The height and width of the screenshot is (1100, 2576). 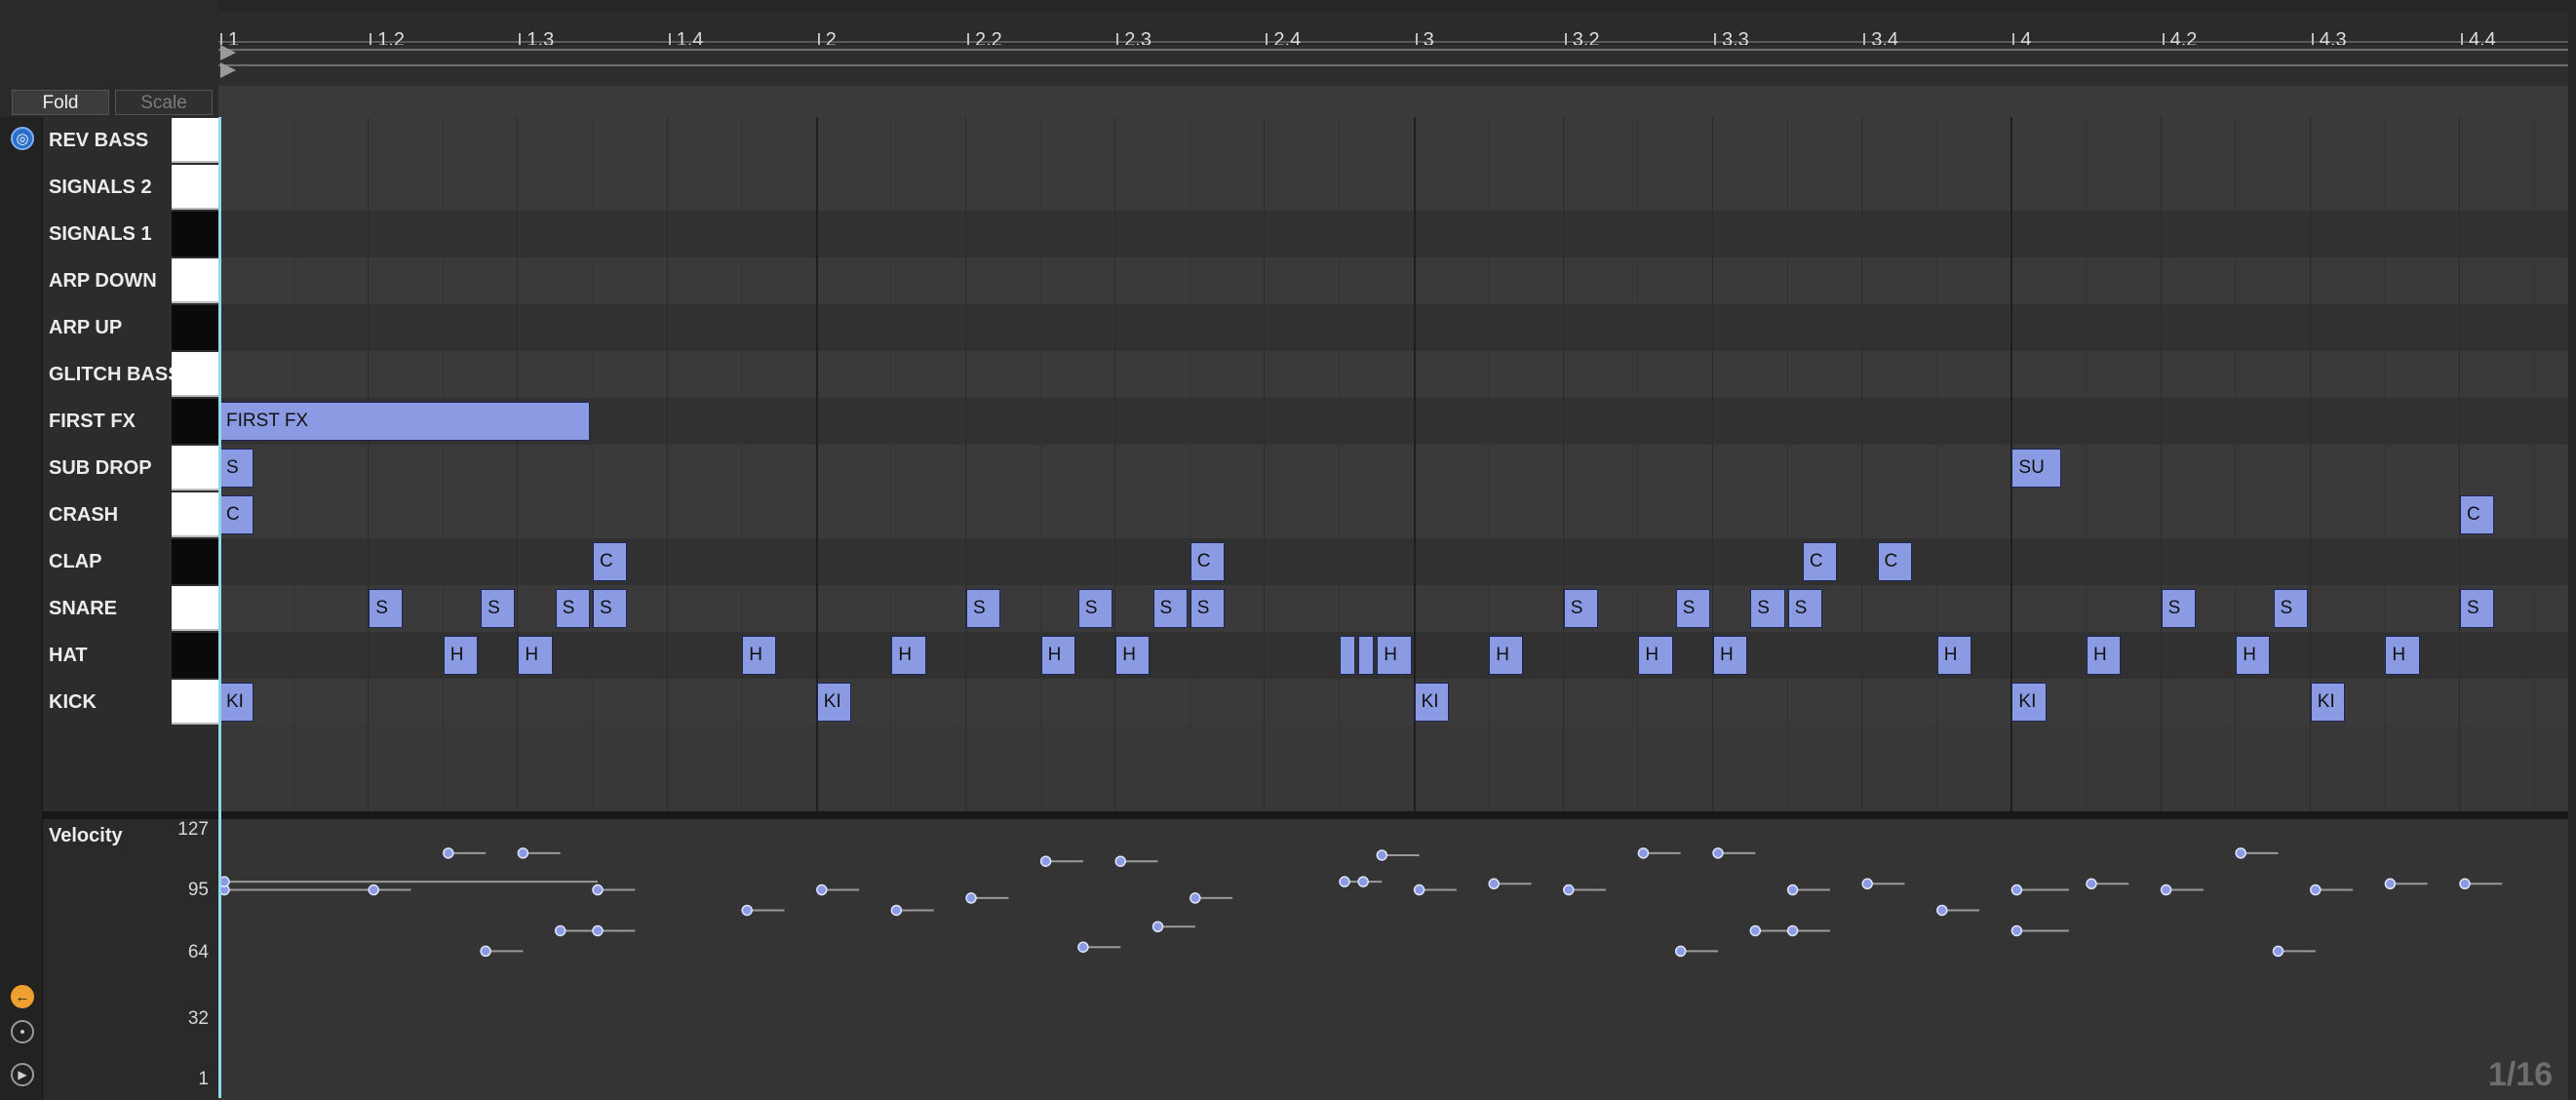 I want to click on fold-button: Fold, so click(x=60, y=102).